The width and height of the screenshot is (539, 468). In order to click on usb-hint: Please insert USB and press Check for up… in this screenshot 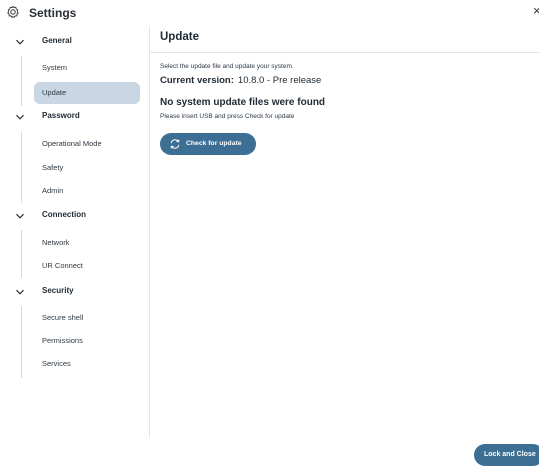, I will do `click(227, 116)`.